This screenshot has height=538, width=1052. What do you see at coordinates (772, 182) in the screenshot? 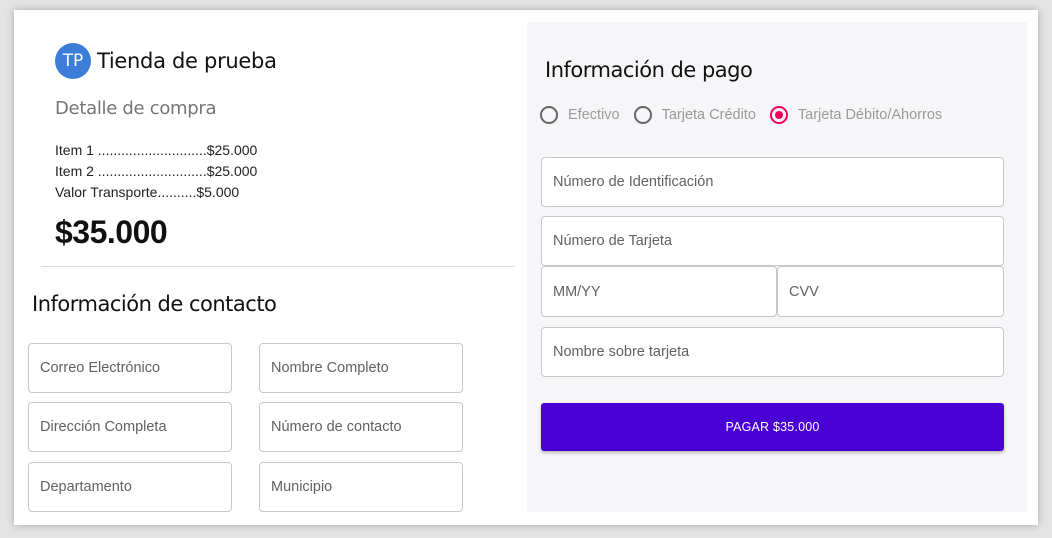
I see `id-number-field: Número de Identificación` at bounding box center [772, 182].